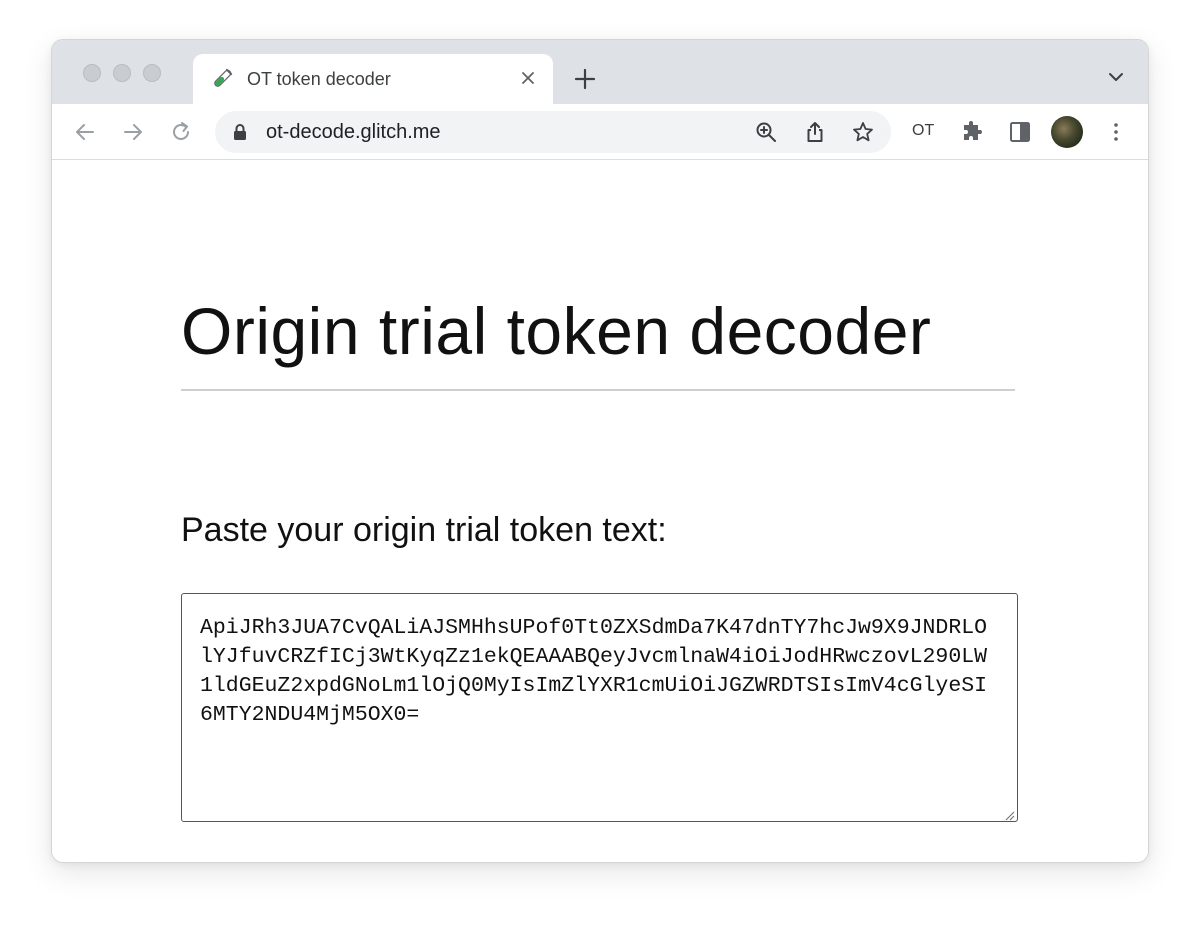  What do you see at coordinates (1116, 132) in the screenshot?
I see `more-menu-icon` at bounding box center [1116, 132].